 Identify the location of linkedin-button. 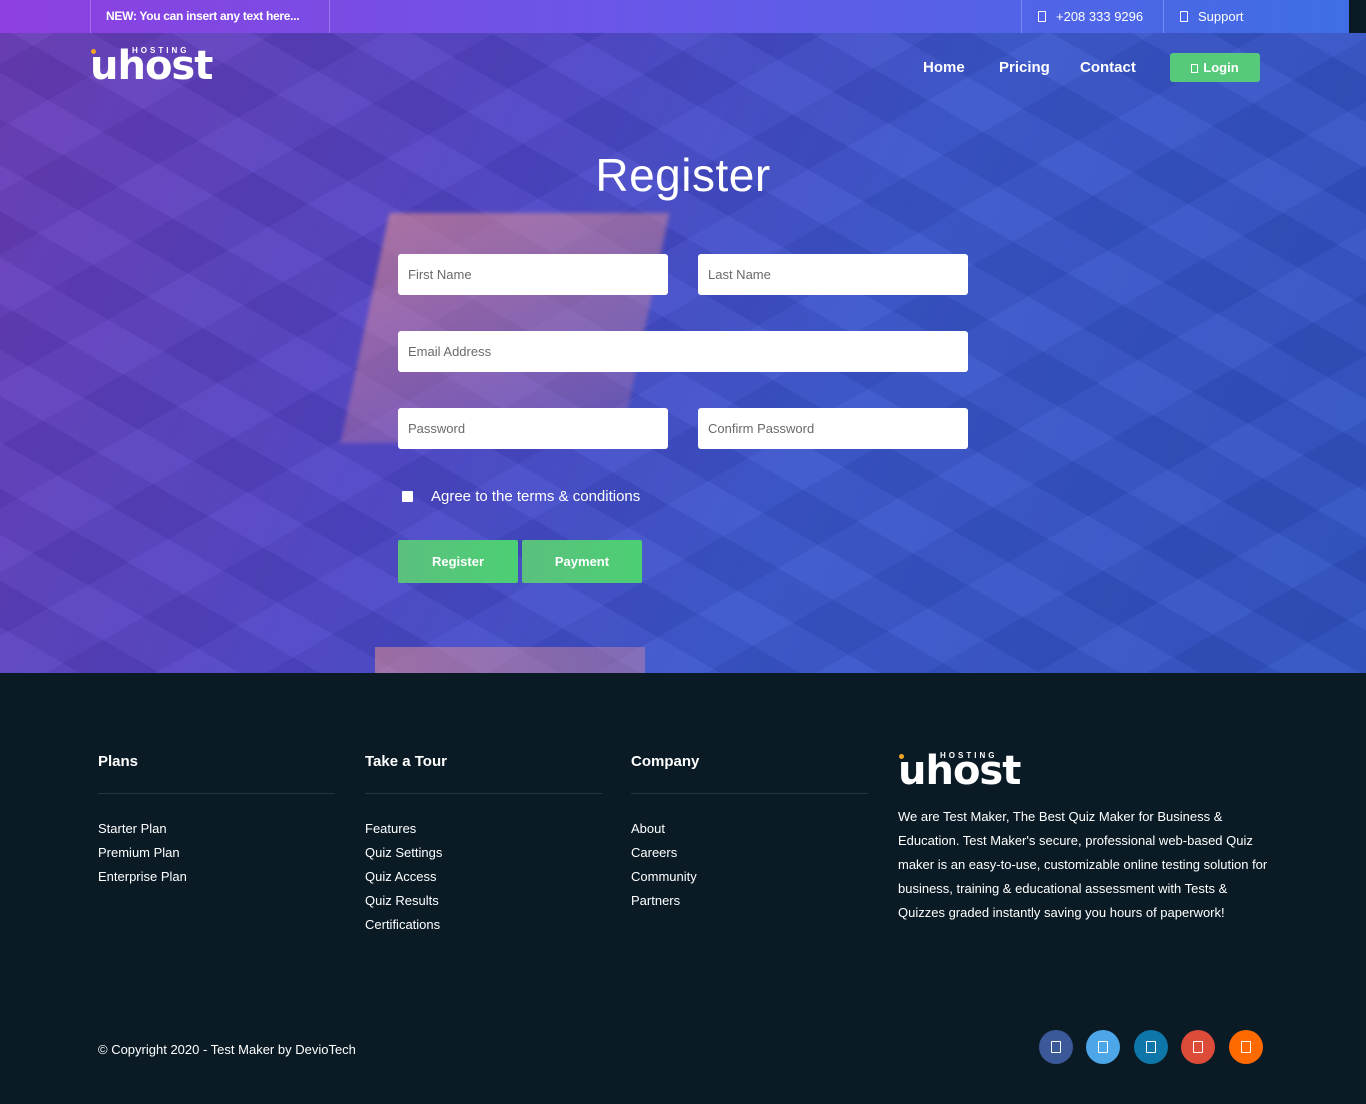
(1151, 1047).